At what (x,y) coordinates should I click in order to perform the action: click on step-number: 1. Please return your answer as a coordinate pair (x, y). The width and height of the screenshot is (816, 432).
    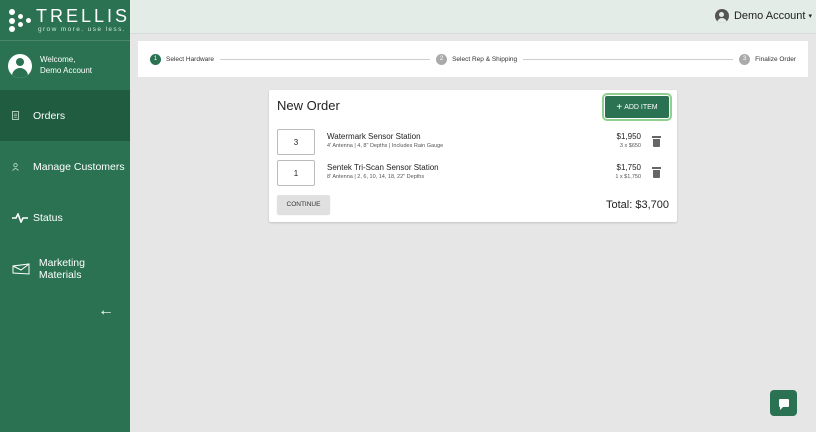
    Looking at the image, I should click on (155, 59).